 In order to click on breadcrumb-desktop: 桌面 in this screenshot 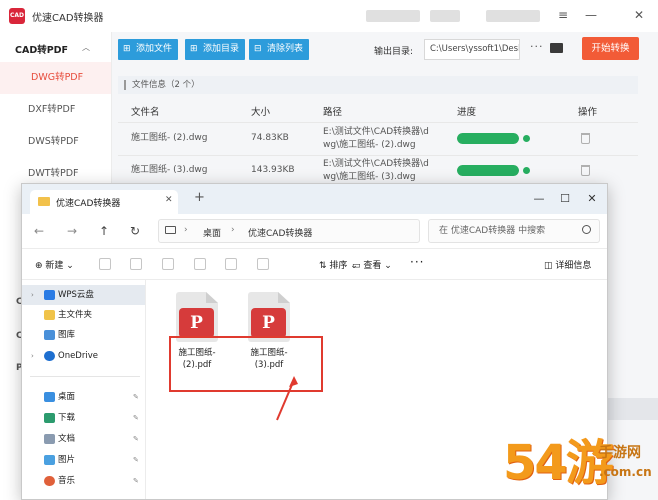, I will do `click(212, 232)`.